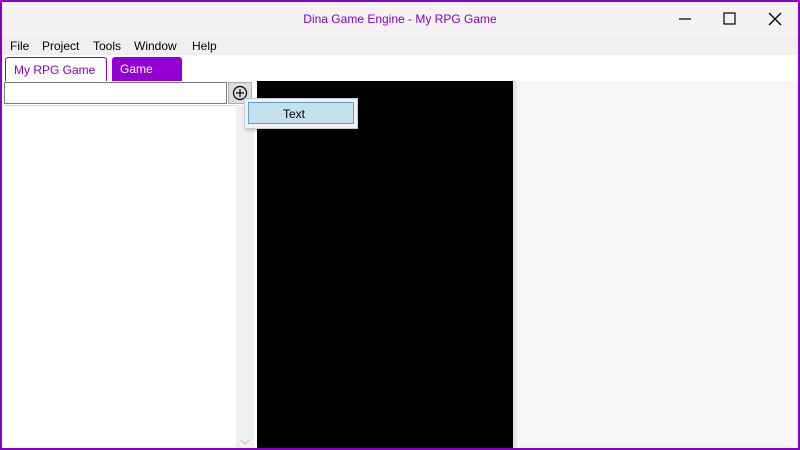 The width and height of the screenshot is (800, 450). Describe the element at coordinates (115, 93) in the screenshot. I see `search-input` at that location.